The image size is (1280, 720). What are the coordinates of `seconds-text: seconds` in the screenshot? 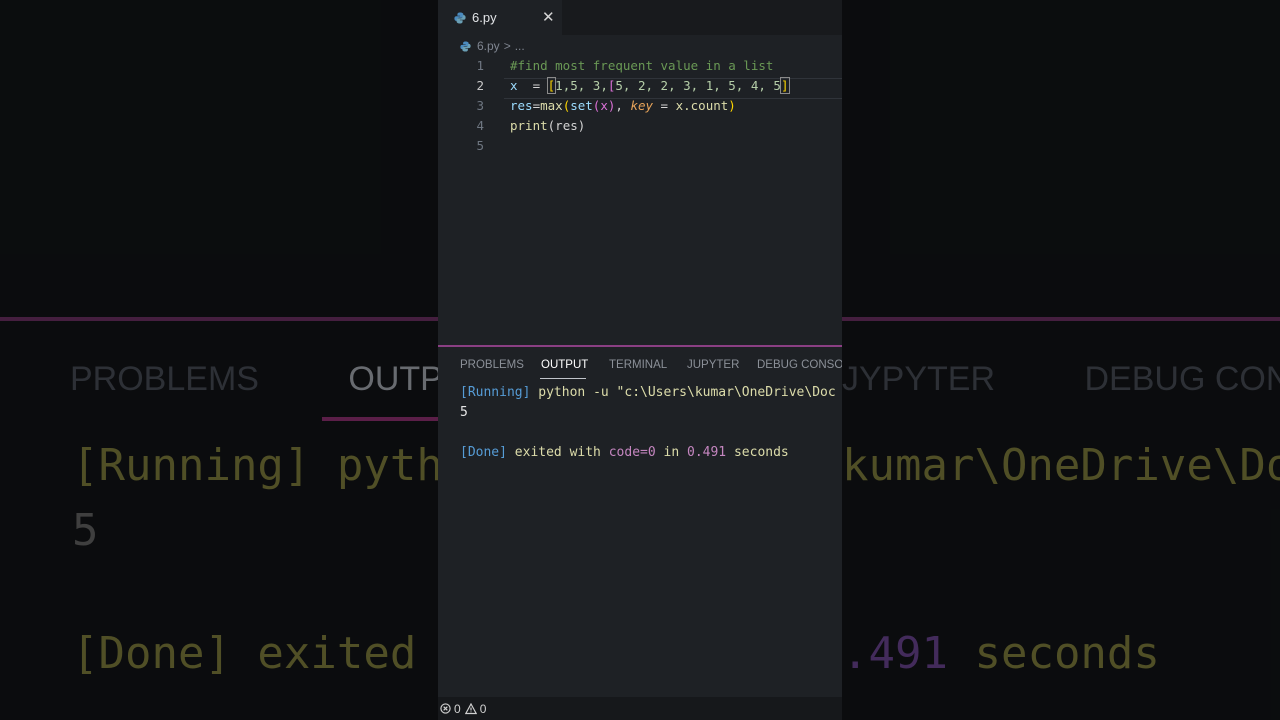 It's located at (757, 452).